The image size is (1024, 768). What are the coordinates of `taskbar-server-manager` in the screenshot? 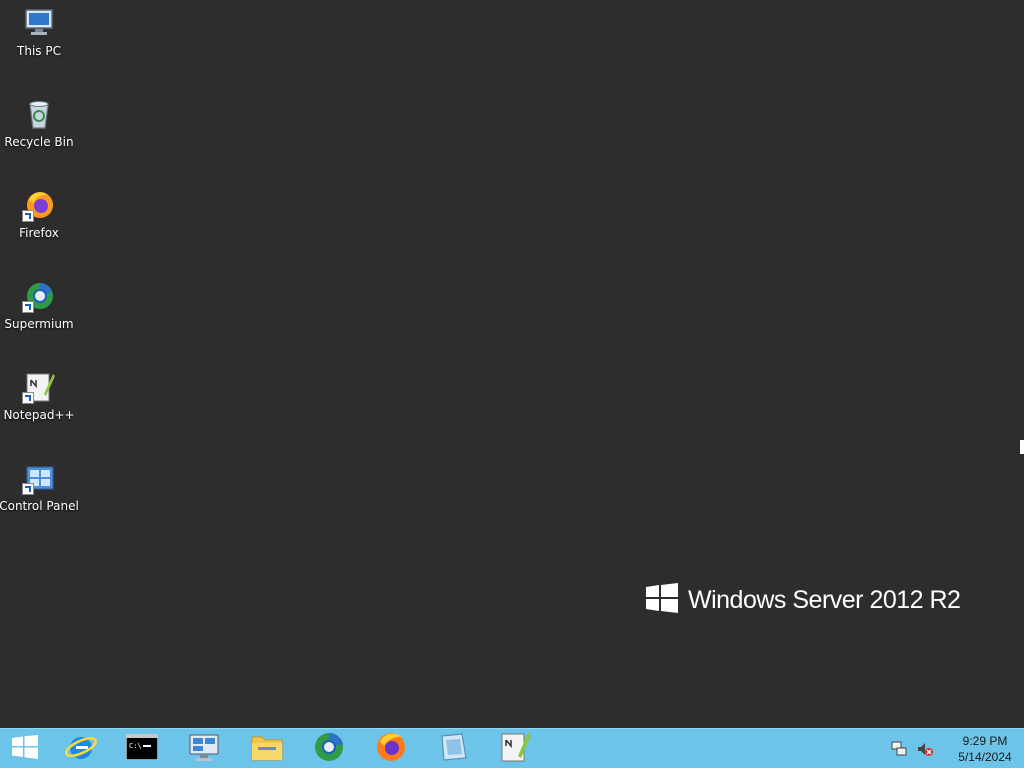 It's located at (204, 749).